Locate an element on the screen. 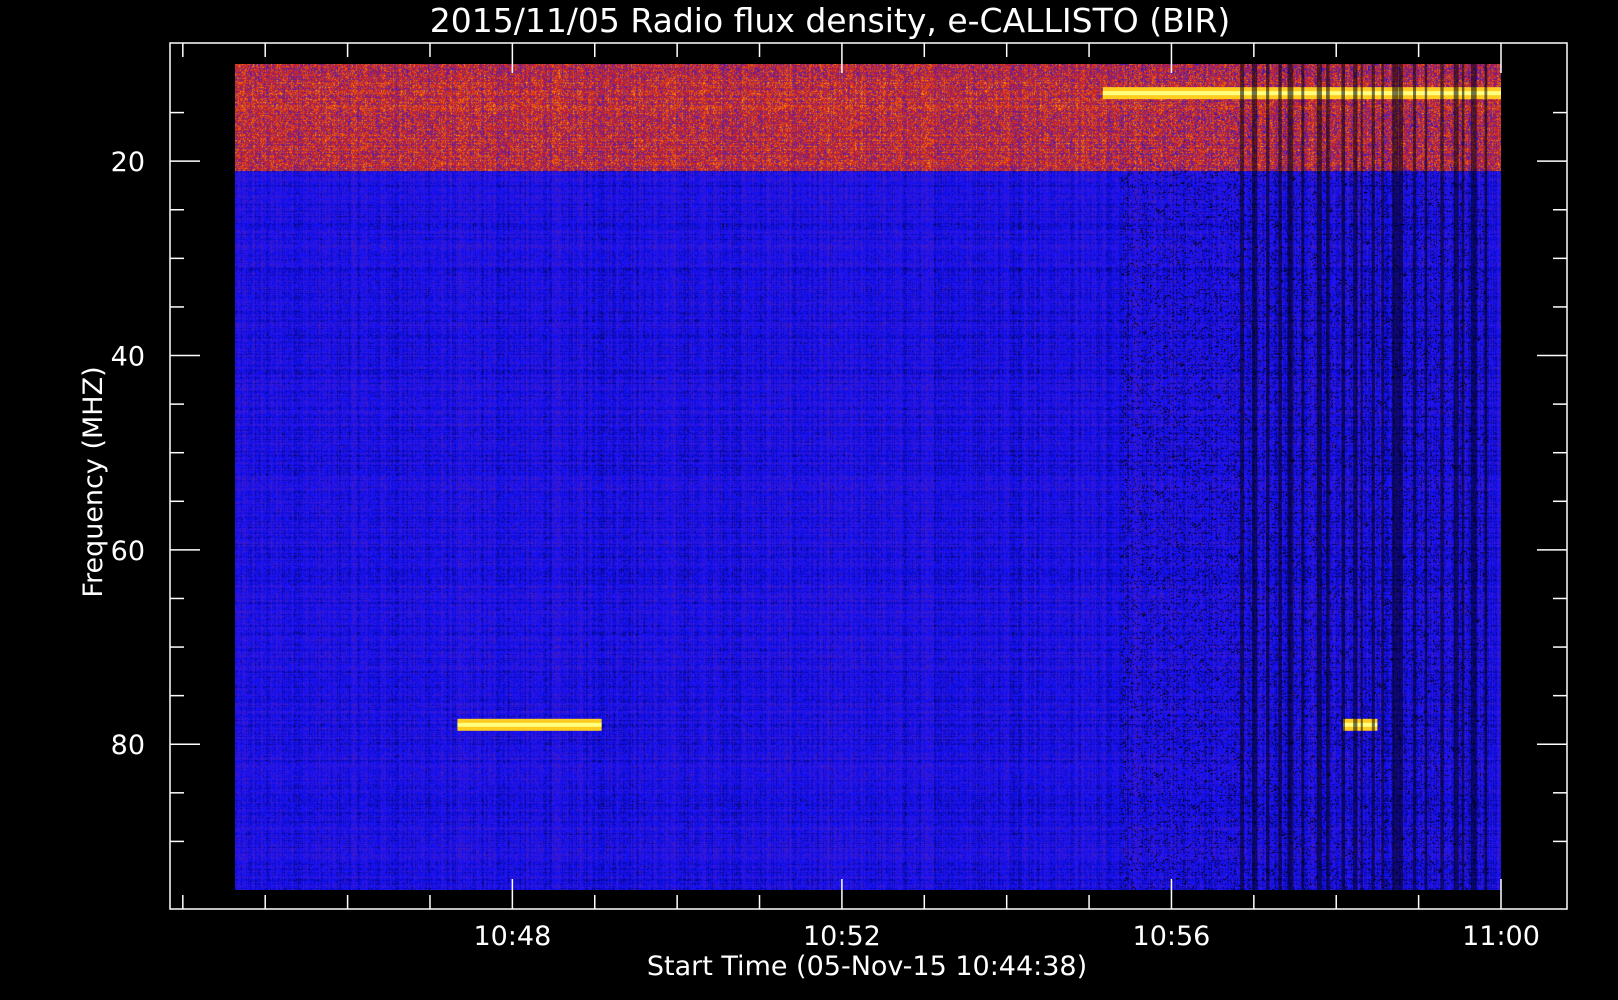 This screenshot has height=1000, width=1618. x-tick-label: 10:48 is located at coordinates (512, 936).